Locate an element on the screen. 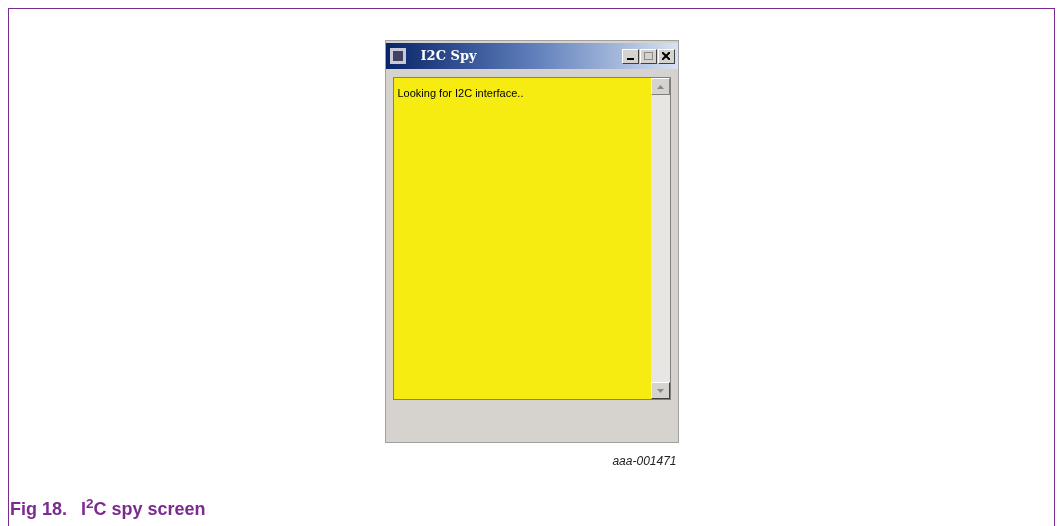 This screenshot has height=526, width=1063. up-arrow-icon is located at coordinates (660, 86).